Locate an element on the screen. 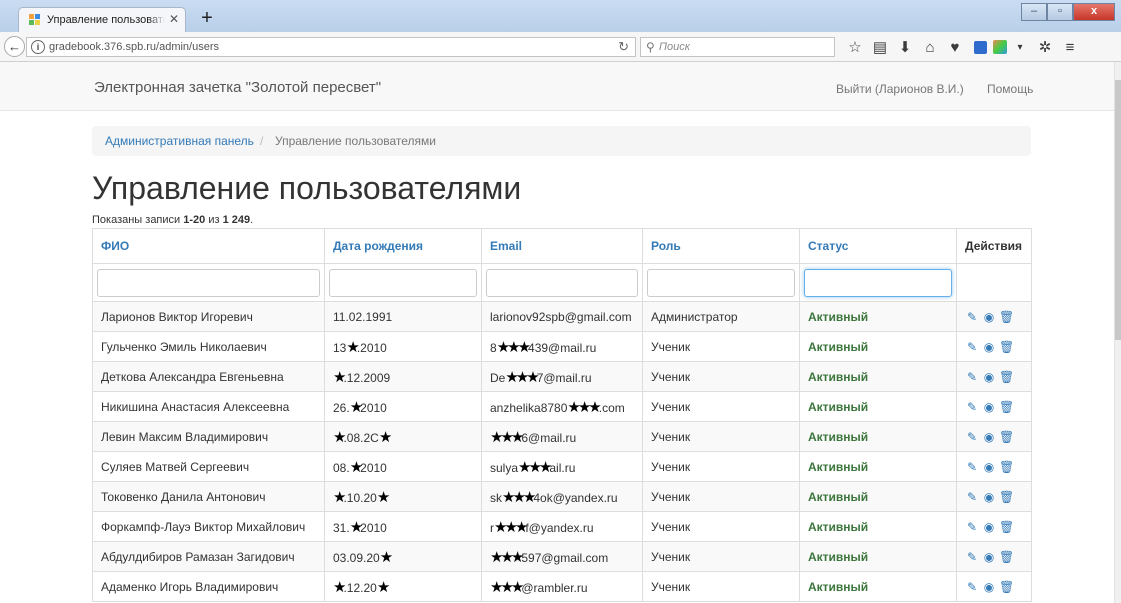  pocket-icon: ♥ is located at coordinates (955, 47).